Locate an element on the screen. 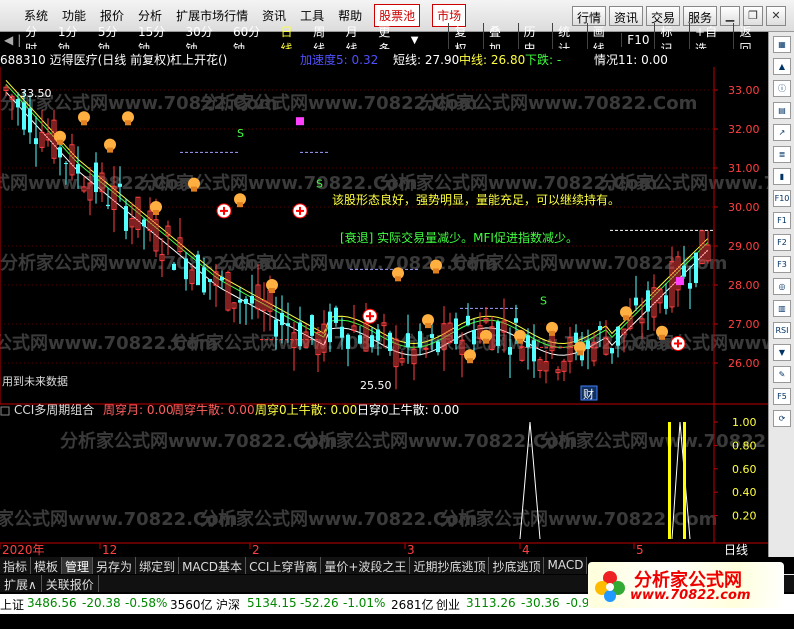  finance-badge-label: 财 is located at coordinates (588, 394).